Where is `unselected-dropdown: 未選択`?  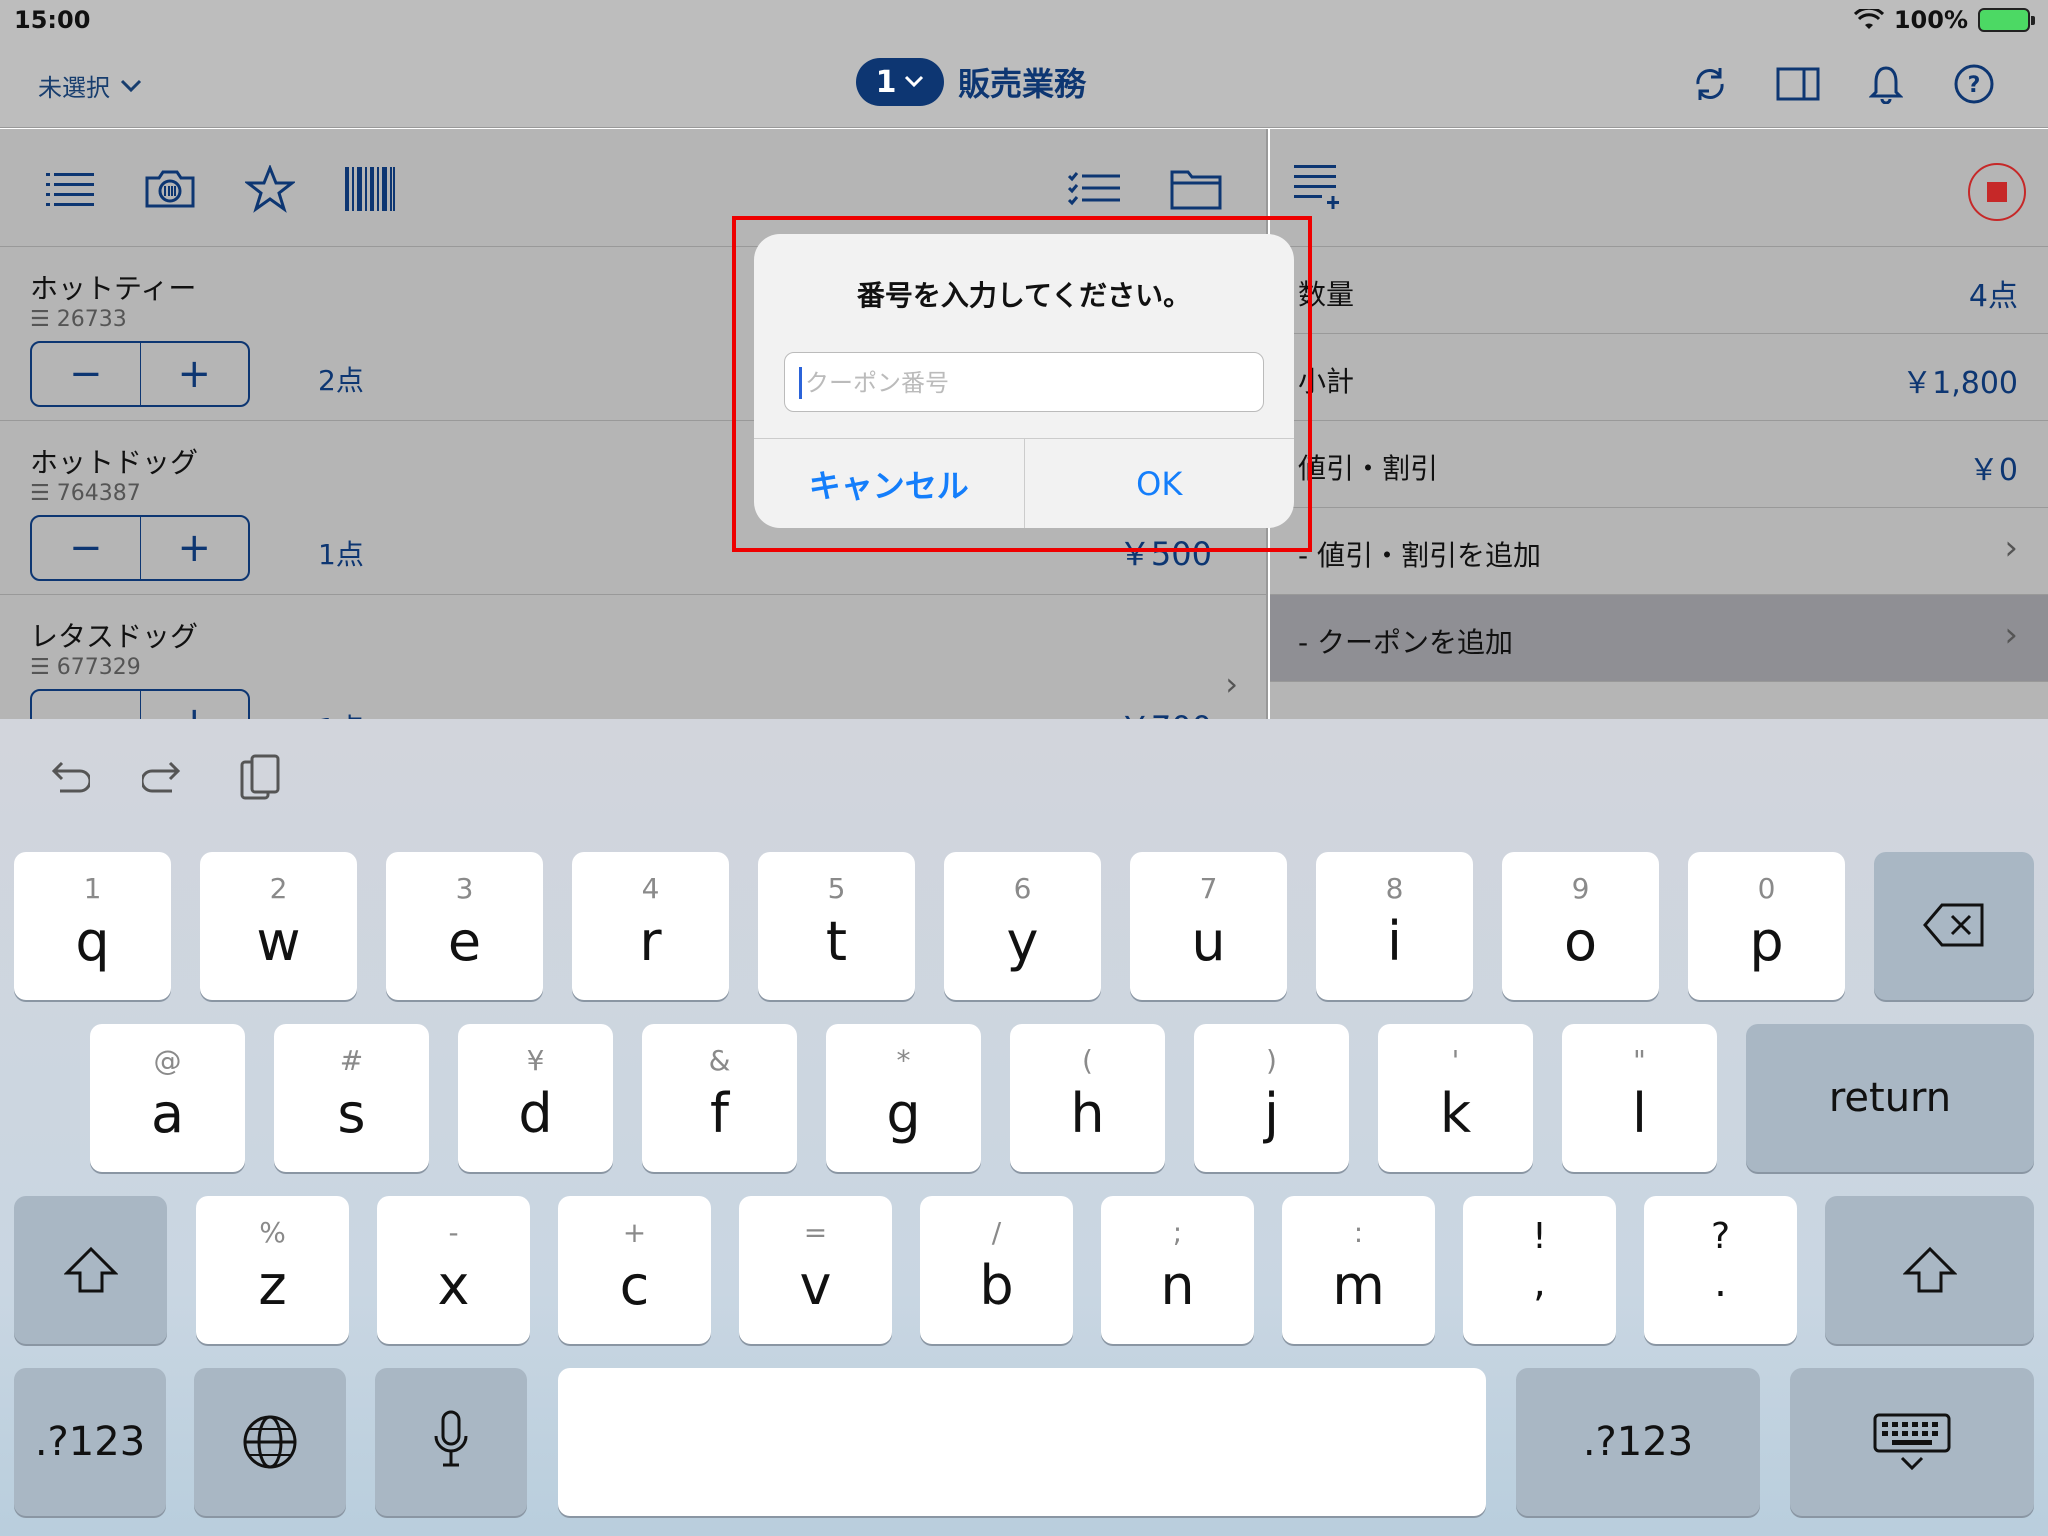 unselected-dropdown: 未選択 is located at coordinates (90, 85).